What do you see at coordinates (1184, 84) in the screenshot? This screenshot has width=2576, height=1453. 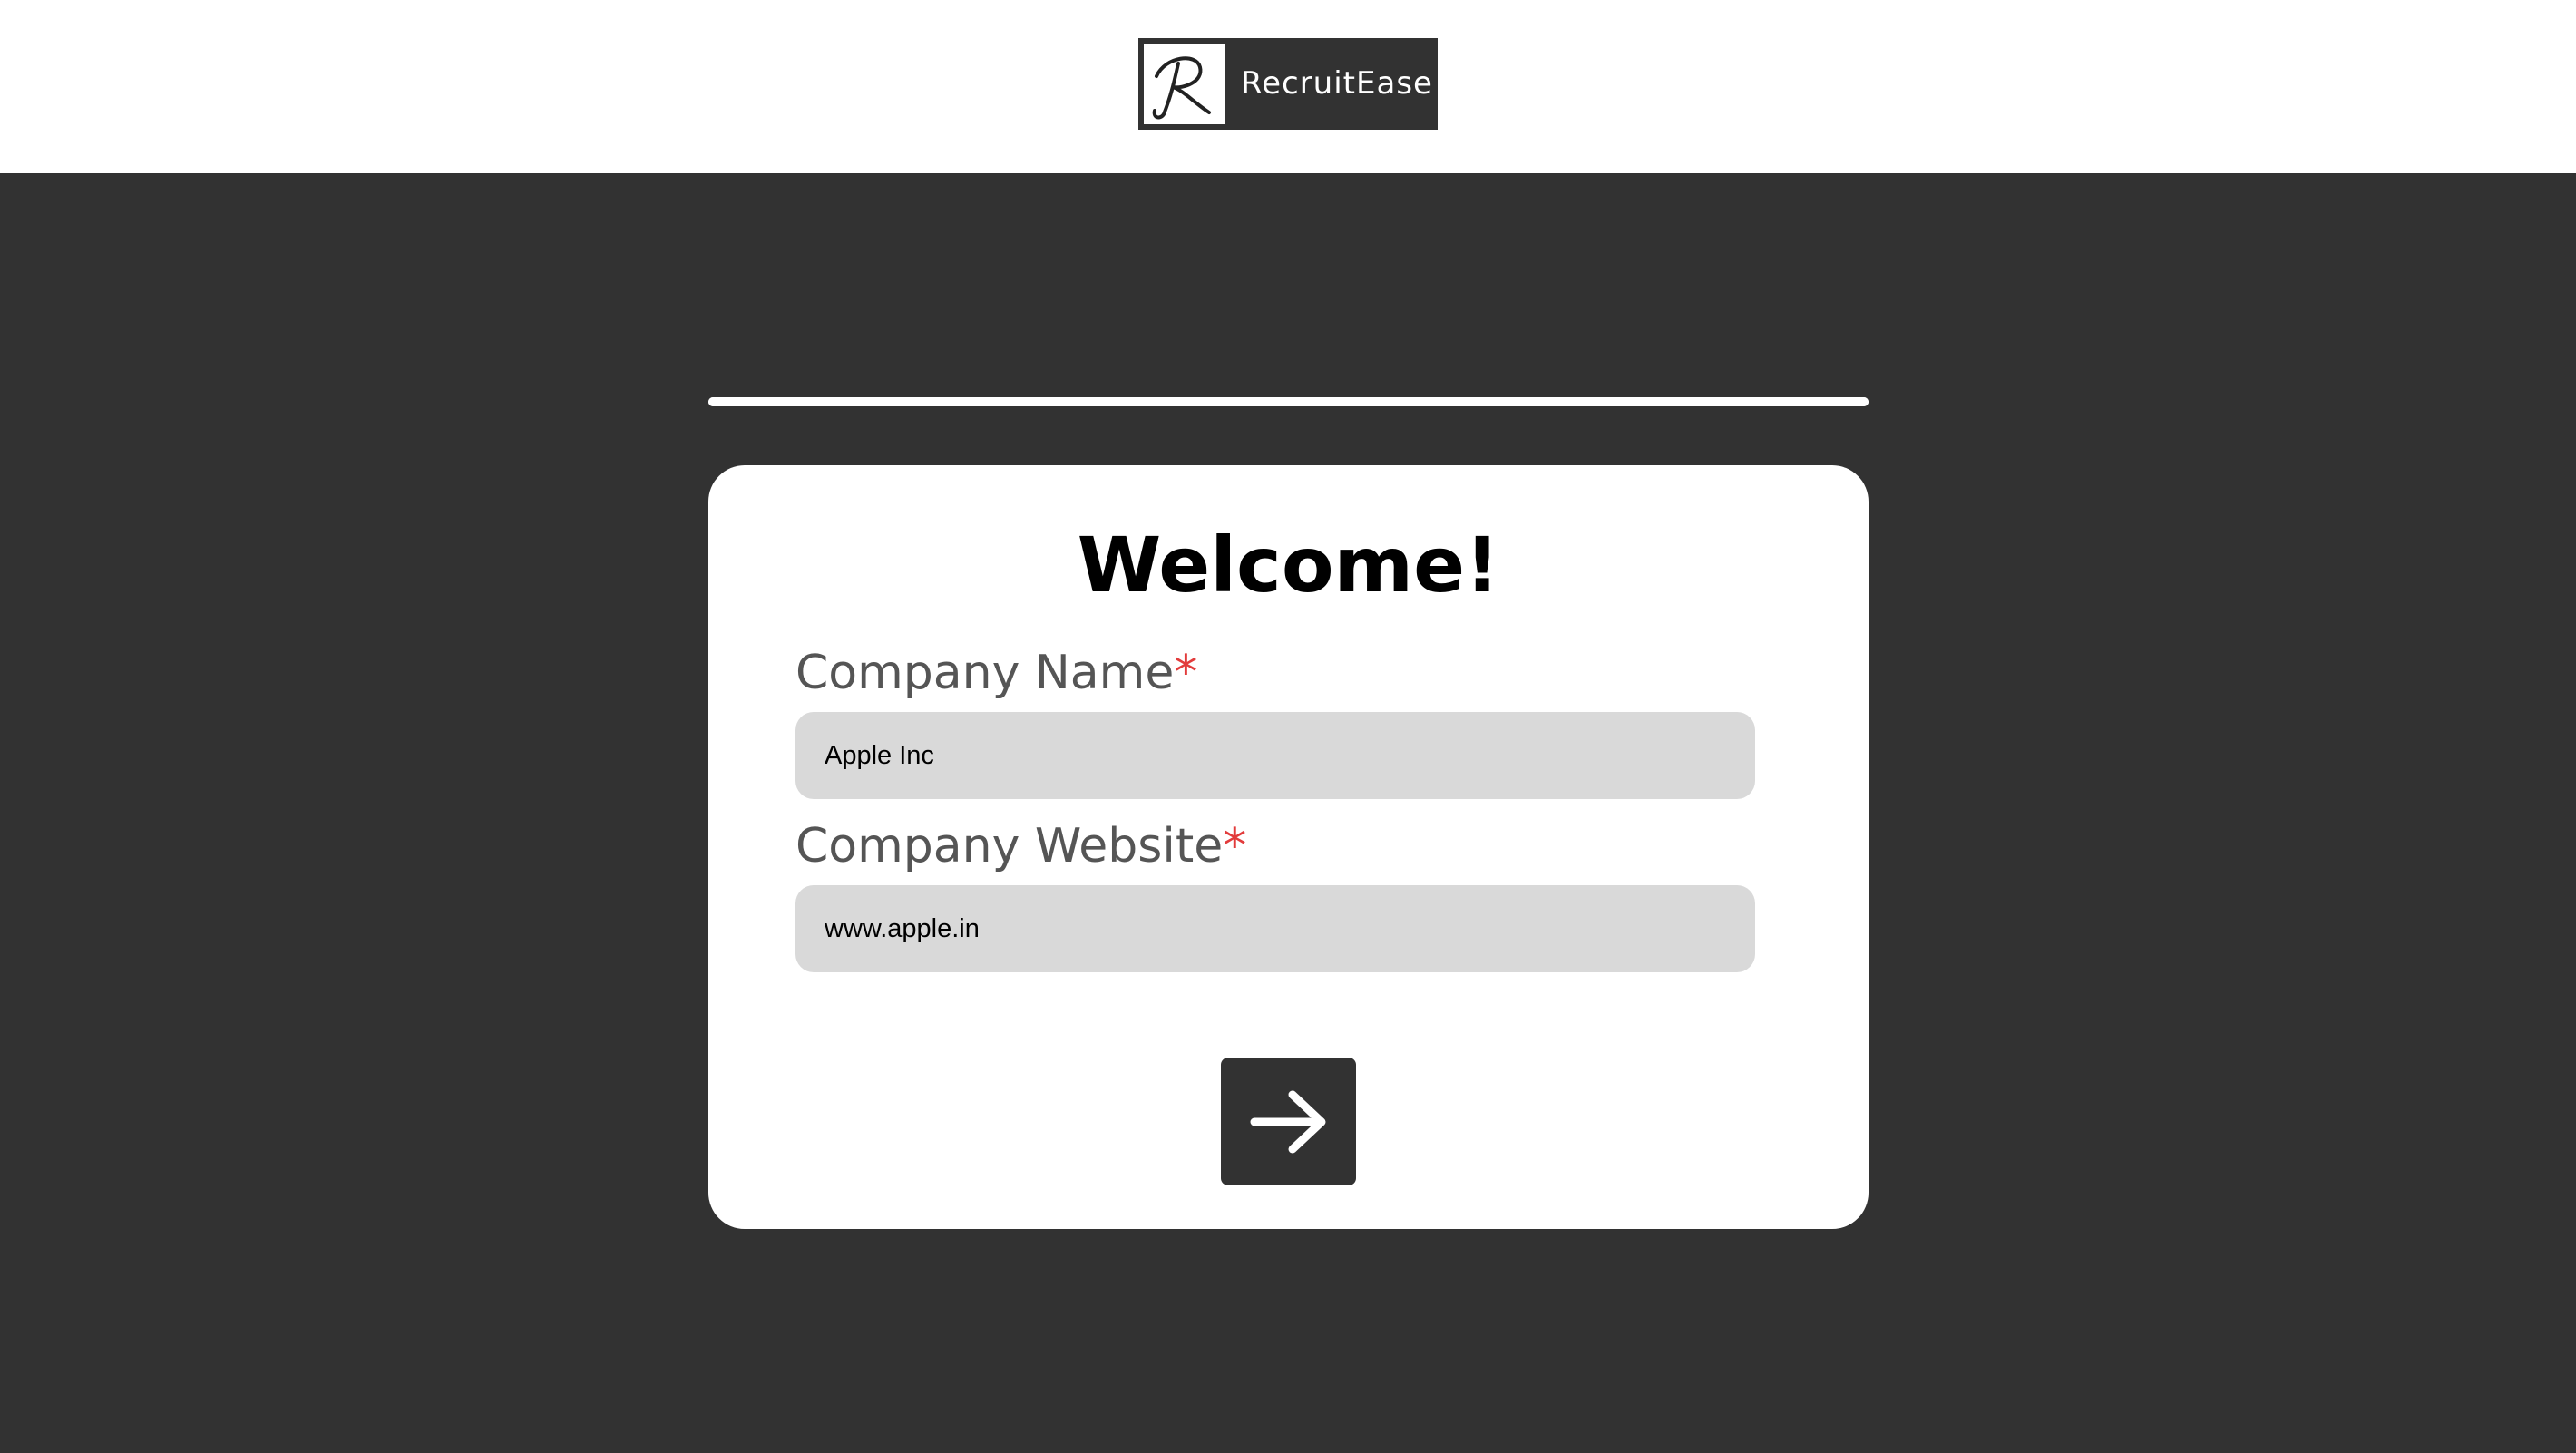 I see `script-r-logo-icon` at bounding box center [1184, 84].